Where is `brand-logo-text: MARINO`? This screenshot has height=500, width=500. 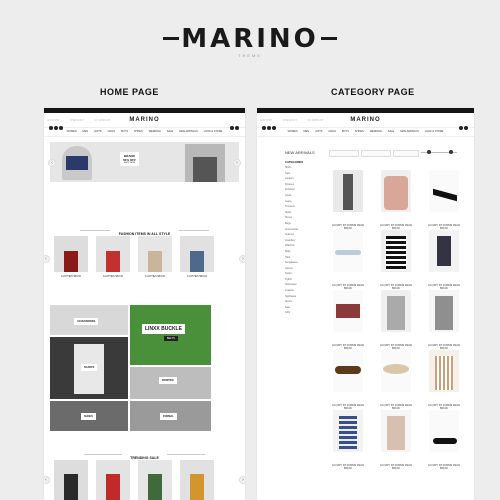 brand-logo-text: MARINO is located at coordinates (250, 39).